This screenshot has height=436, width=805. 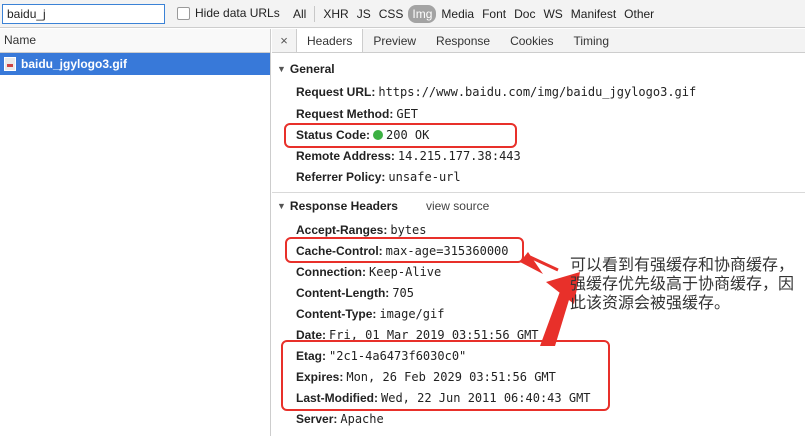 I want to click on connection-row: Connection: Keep-Alive, so click(x=368, y=272).